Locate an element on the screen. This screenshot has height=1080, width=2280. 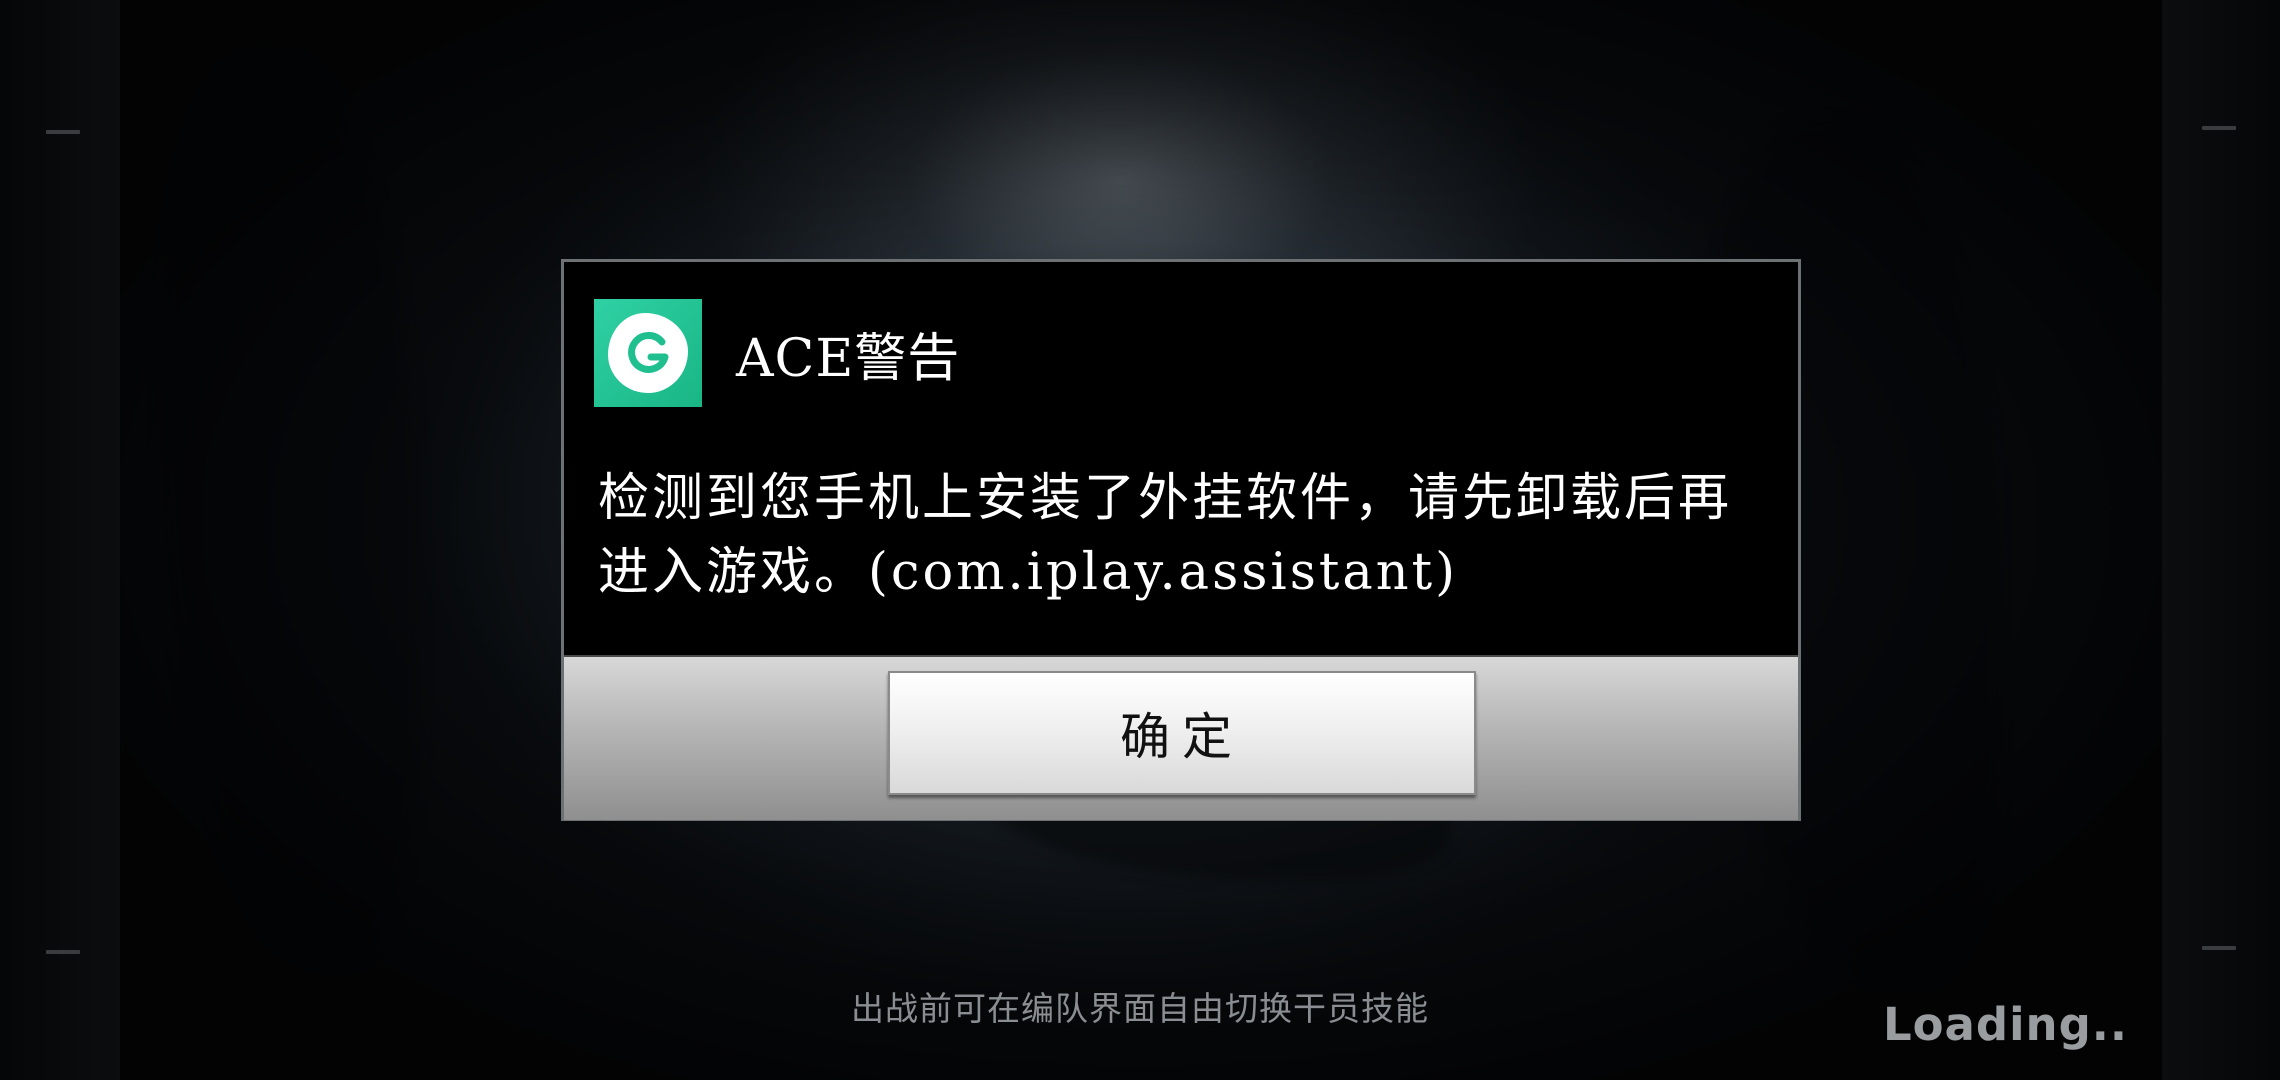
left-marker-top is located at coordinates (63, 132).